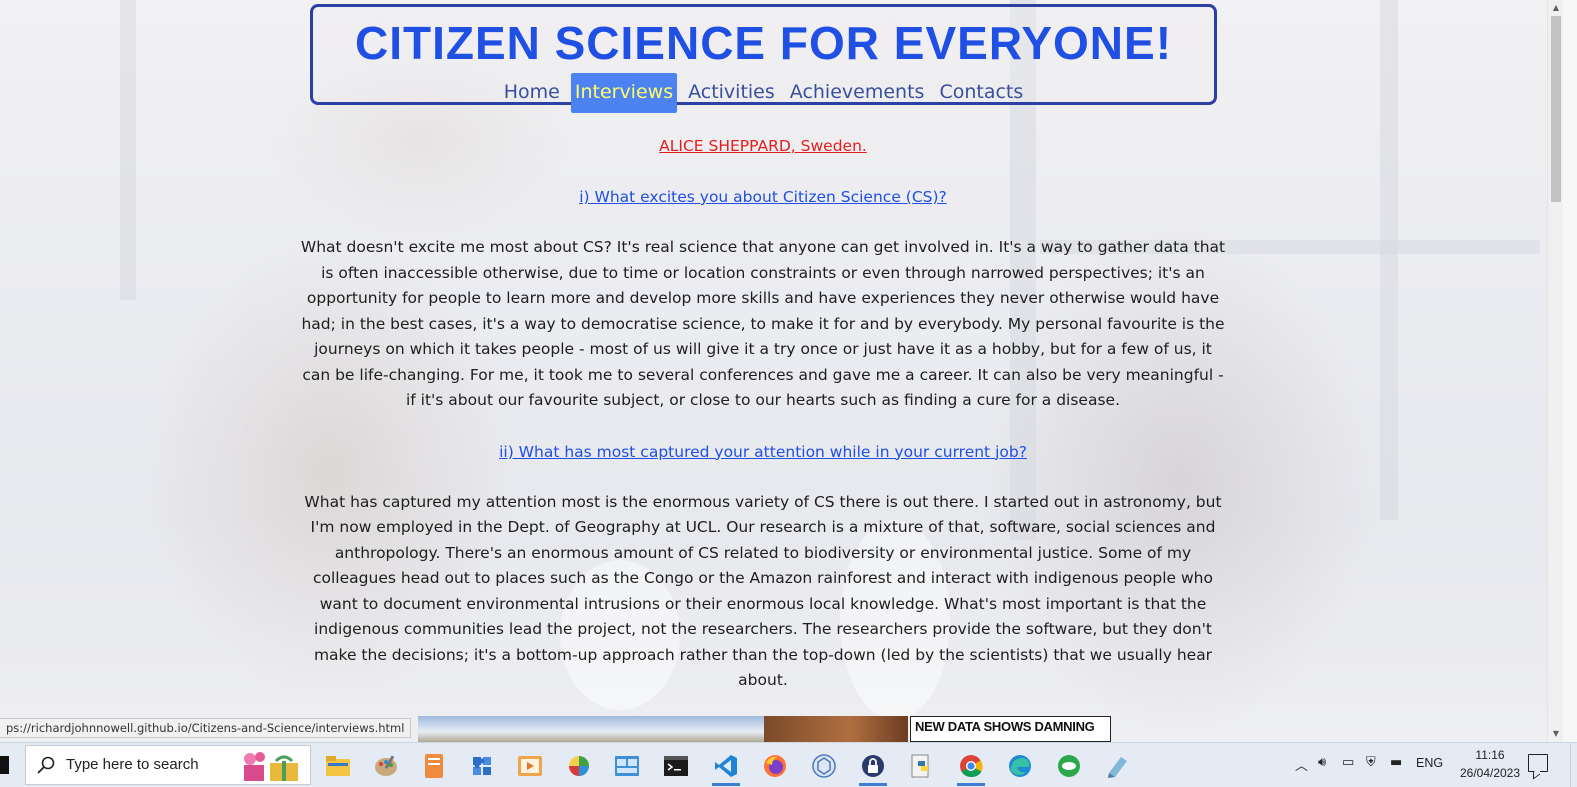  I want to click on chat-app-icon, so click(1069, 766).